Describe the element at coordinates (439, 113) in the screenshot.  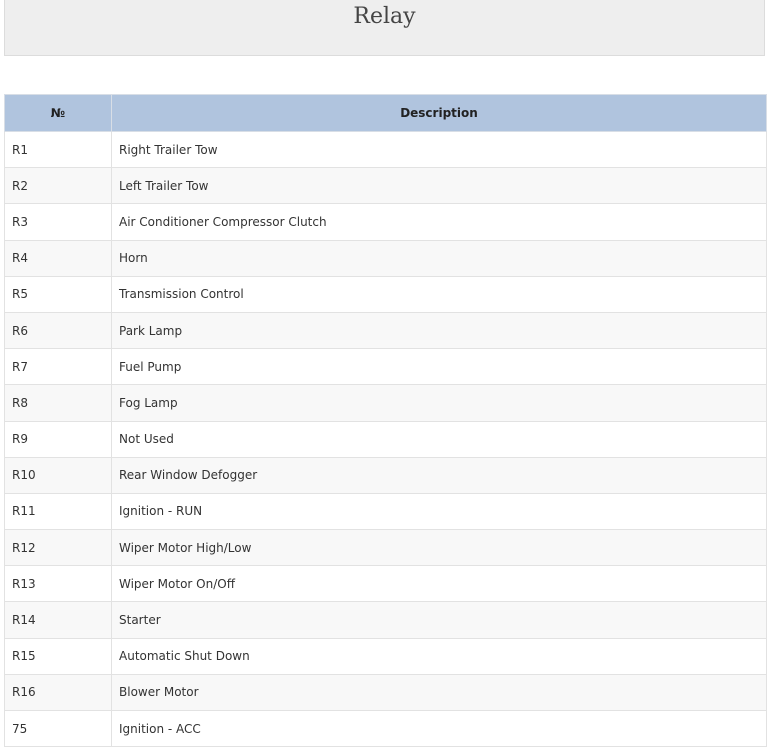
I see `header-description: Description` at that location.